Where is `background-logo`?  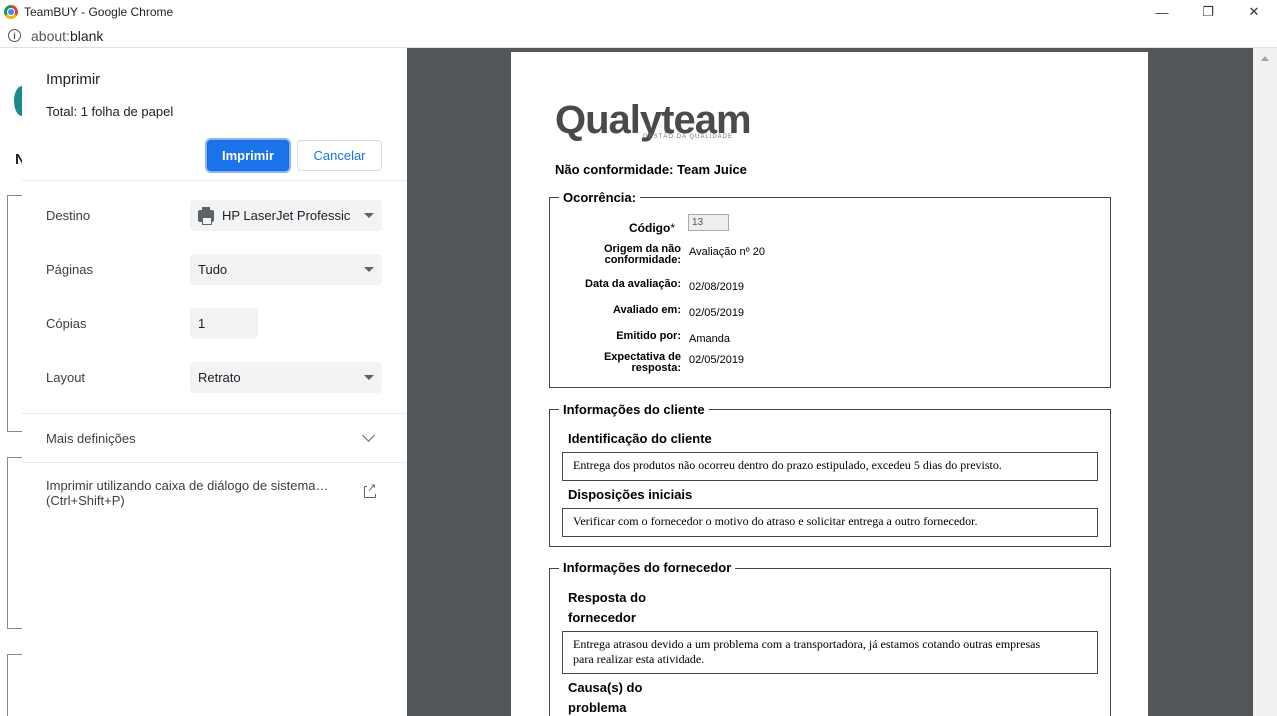
background-logo is located at coordinates (18, 101).